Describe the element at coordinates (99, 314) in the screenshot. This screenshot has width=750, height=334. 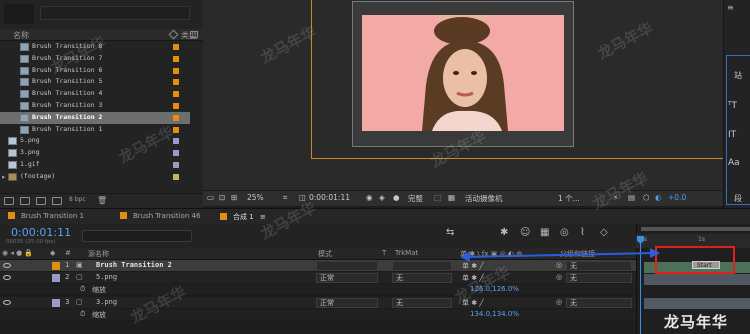
I see `property-name: 缩放` at that location.